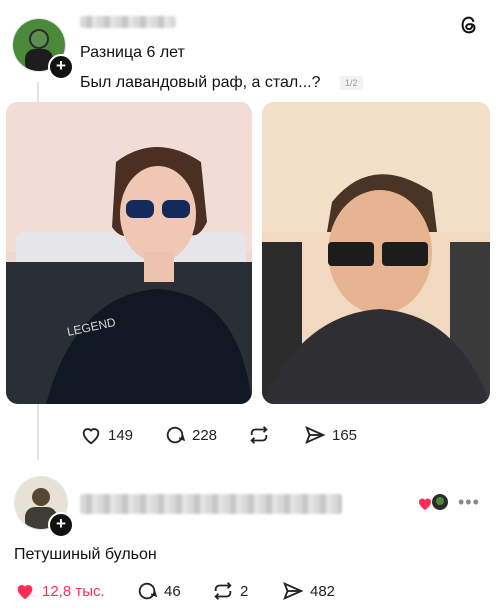 The image size is (500, 614). Describe the element at coordinates (469, 502) in the screenshot. I see `more-options-icon: •••` at that location.